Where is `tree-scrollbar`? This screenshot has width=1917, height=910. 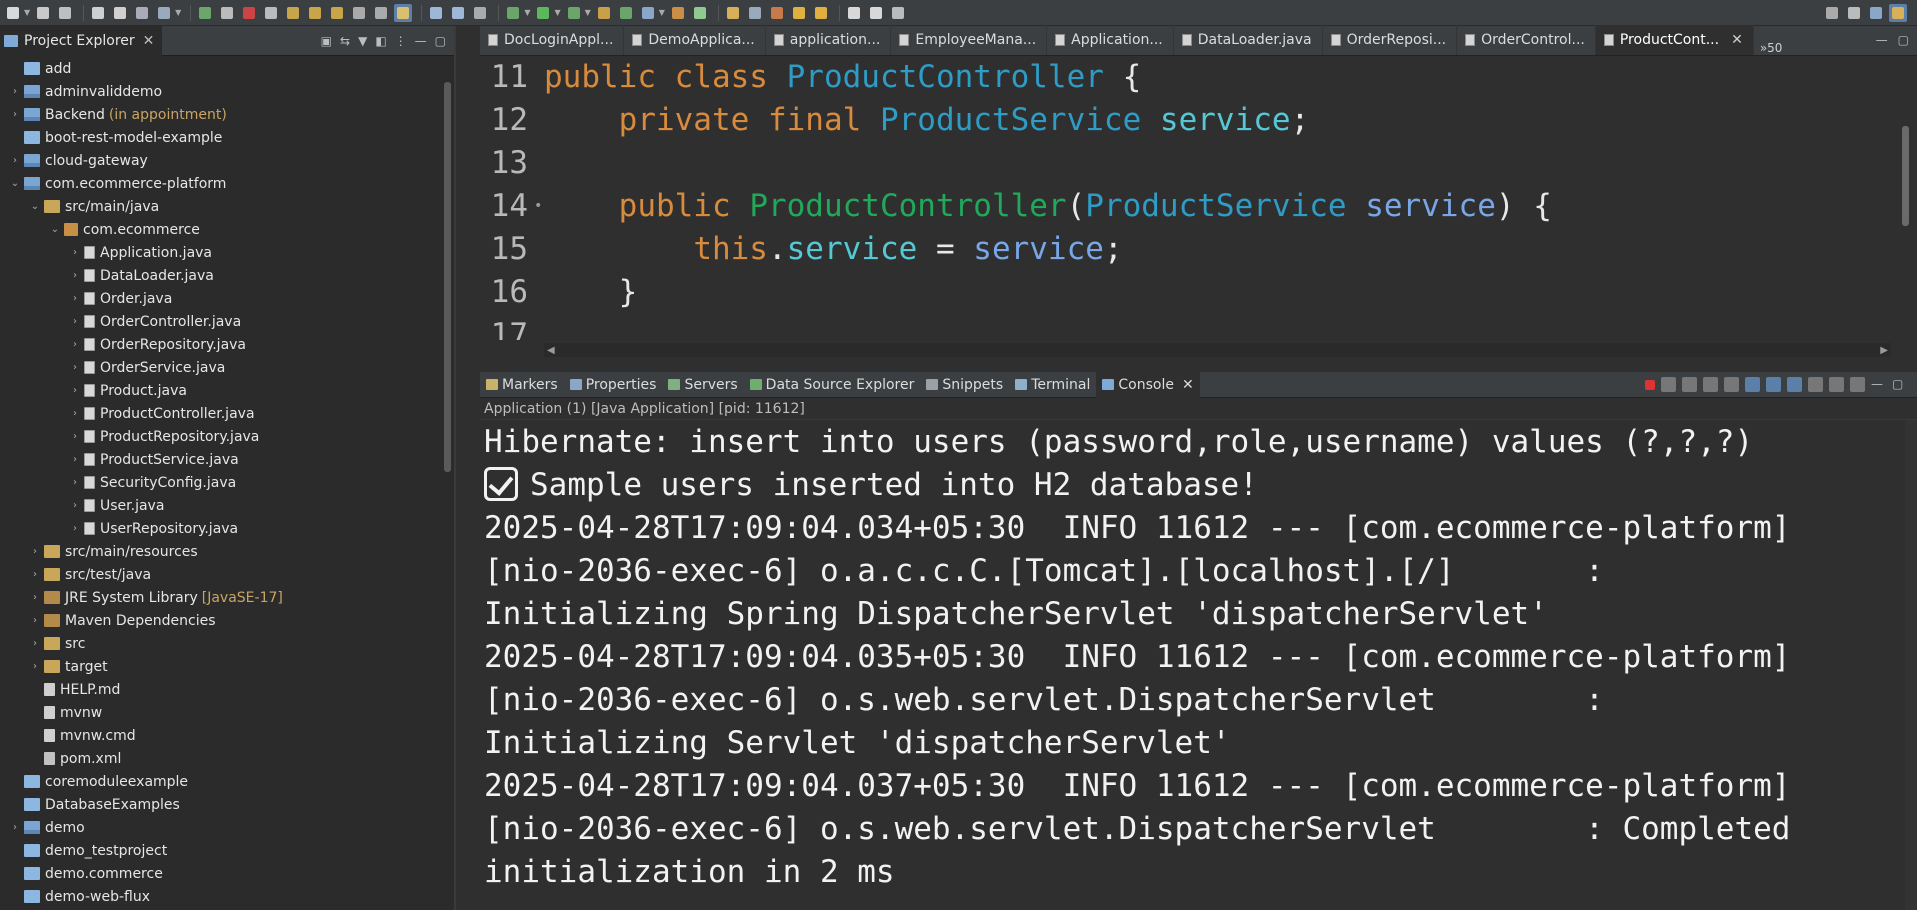
tree-scrollbar is located at coordinates (447, 277).